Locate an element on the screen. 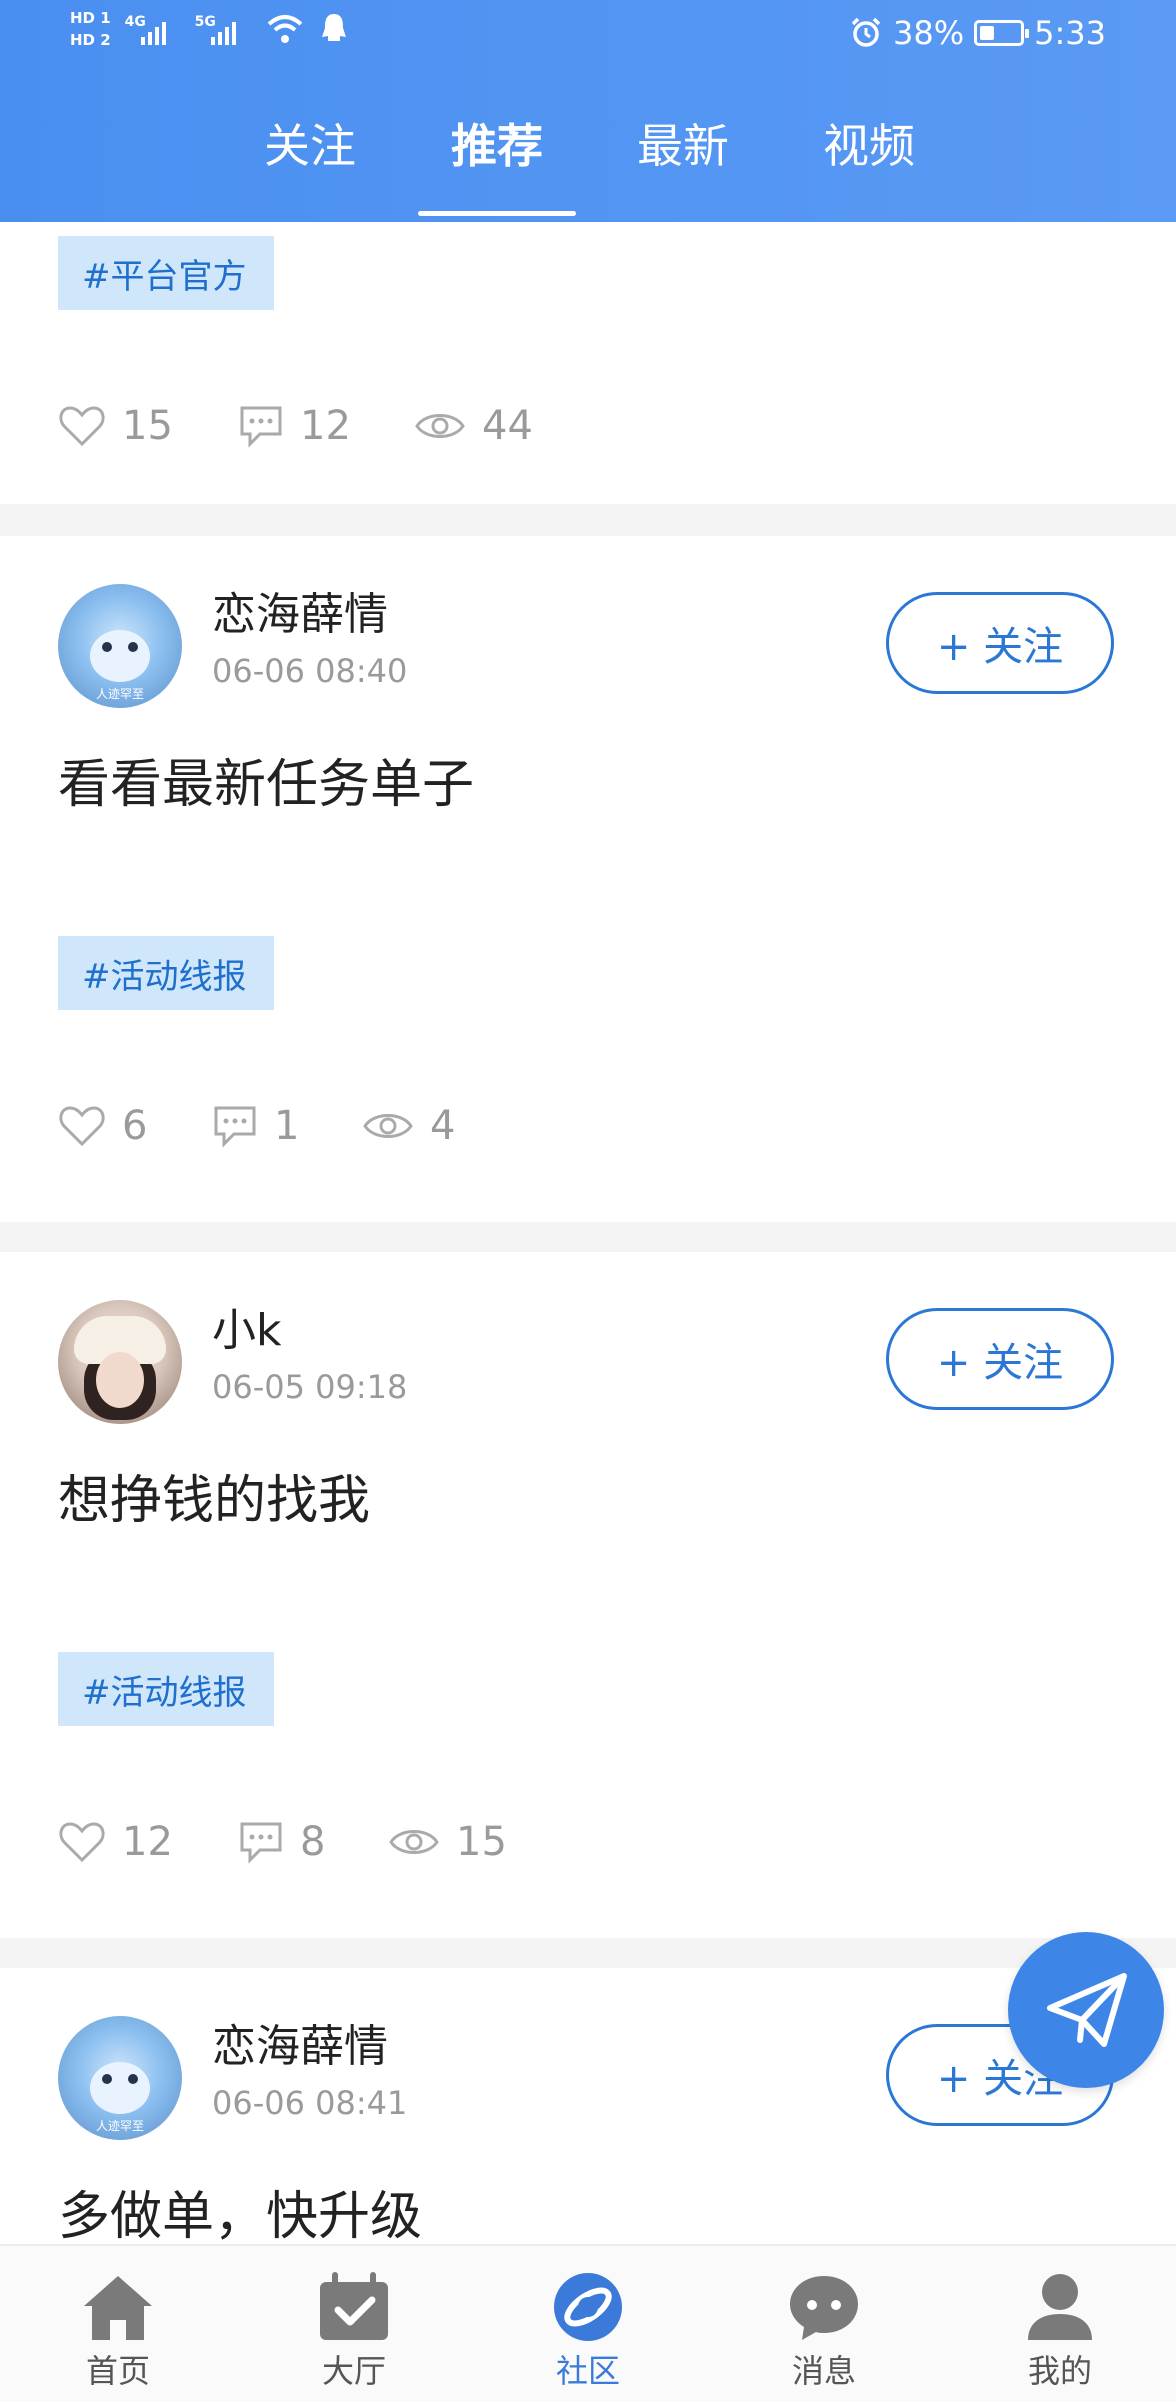 The height and width of the screenshot is (2402, 1176). nav-me: 我的 is located at coordinates (1060, 2324).